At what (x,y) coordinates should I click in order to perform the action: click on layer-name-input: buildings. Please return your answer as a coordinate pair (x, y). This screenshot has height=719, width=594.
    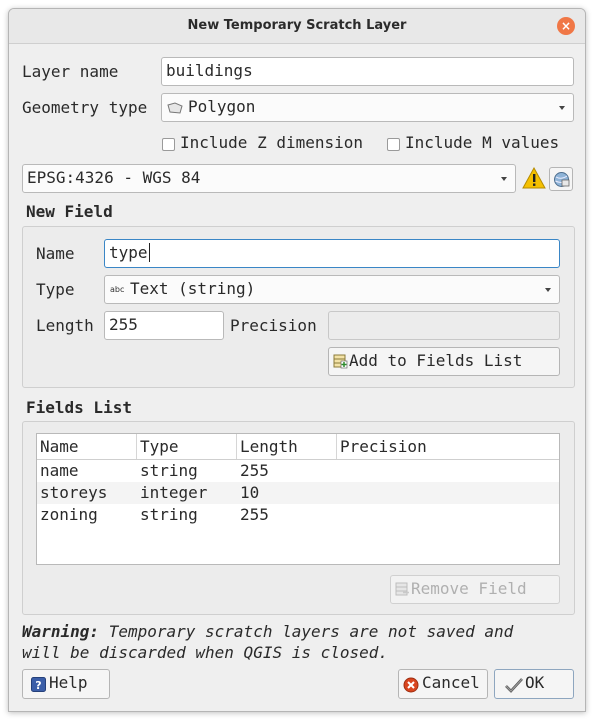
    Looking at the image, I should click on (367, 71).